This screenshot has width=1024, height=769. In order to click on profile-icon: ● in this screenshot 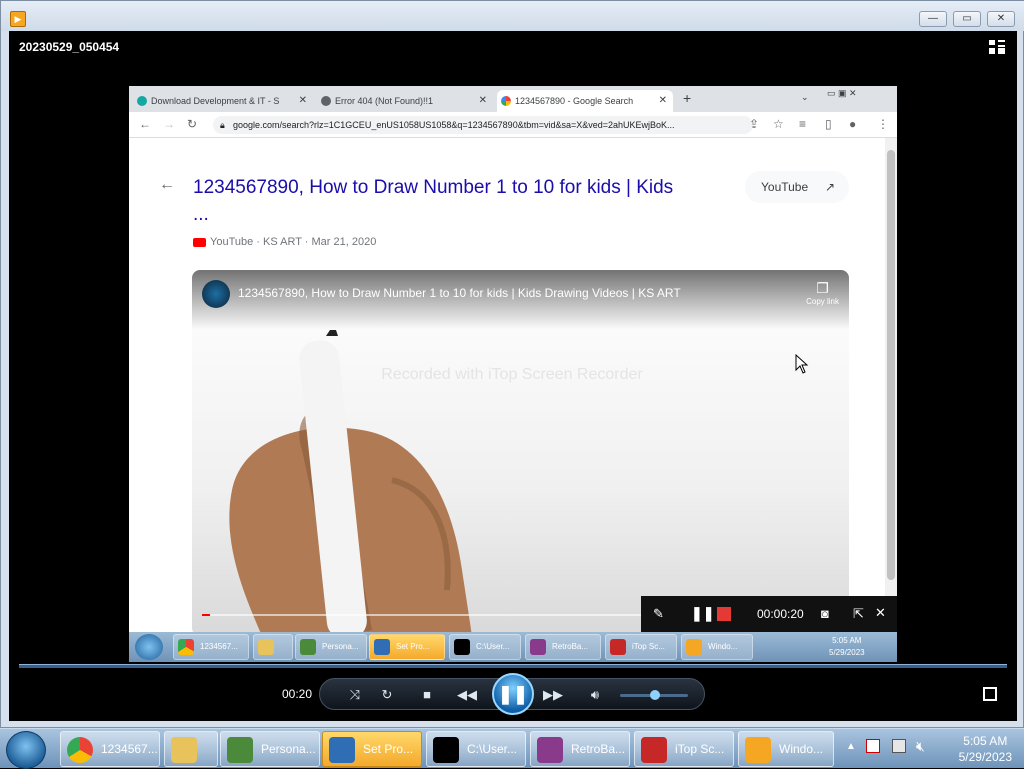, I will do `click(852, 124)`.